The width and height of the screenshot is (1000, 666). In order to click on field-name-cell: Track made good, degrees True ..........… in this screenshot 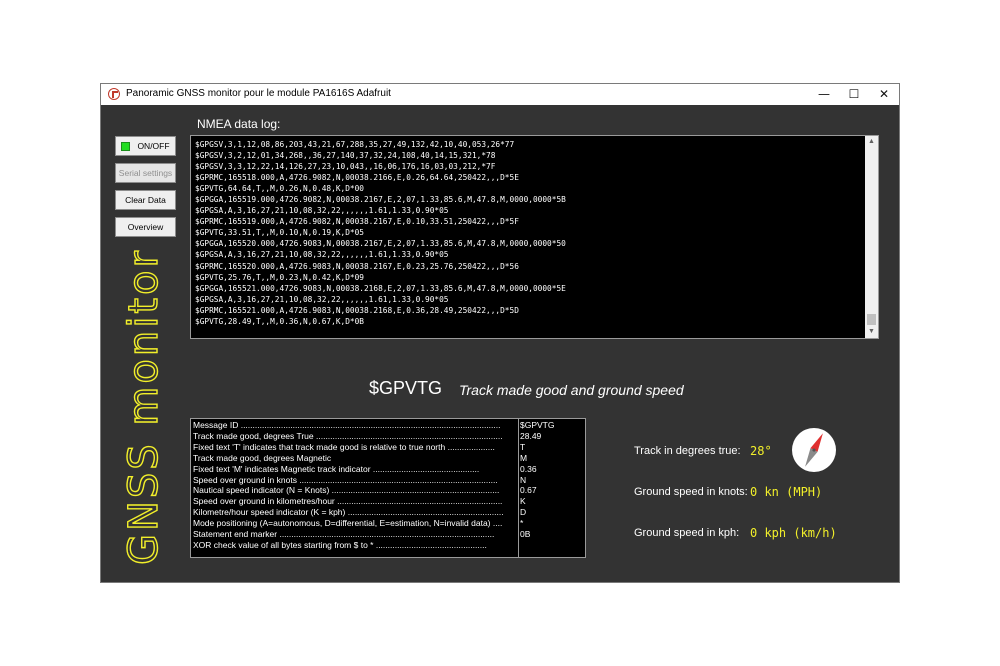, I will do `click(348, 435)`.